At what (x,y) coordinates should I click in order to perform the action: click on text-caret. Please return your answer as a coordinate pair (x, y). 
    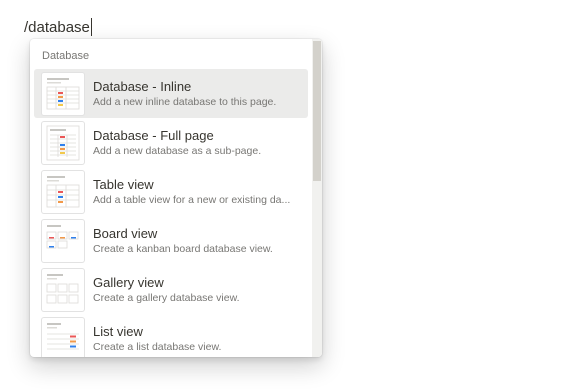
    Looking at the image, I should click on (91, 27).